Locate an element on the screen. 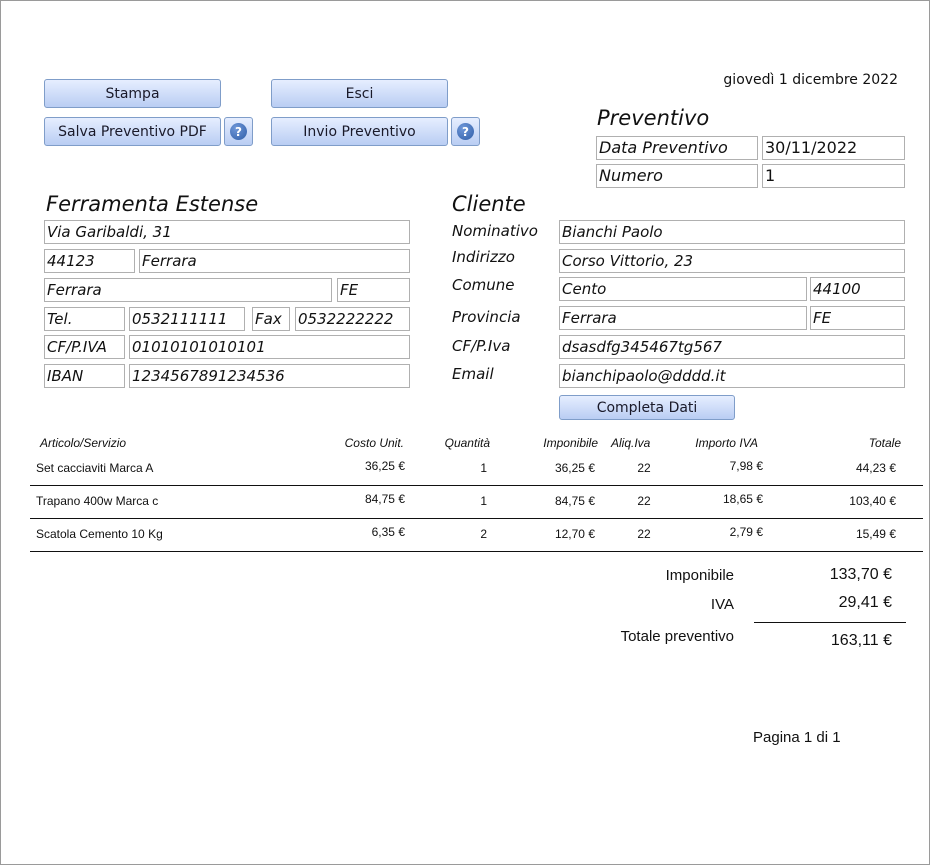  client-cap-field: 44100 is located at coordinates (857, 289).